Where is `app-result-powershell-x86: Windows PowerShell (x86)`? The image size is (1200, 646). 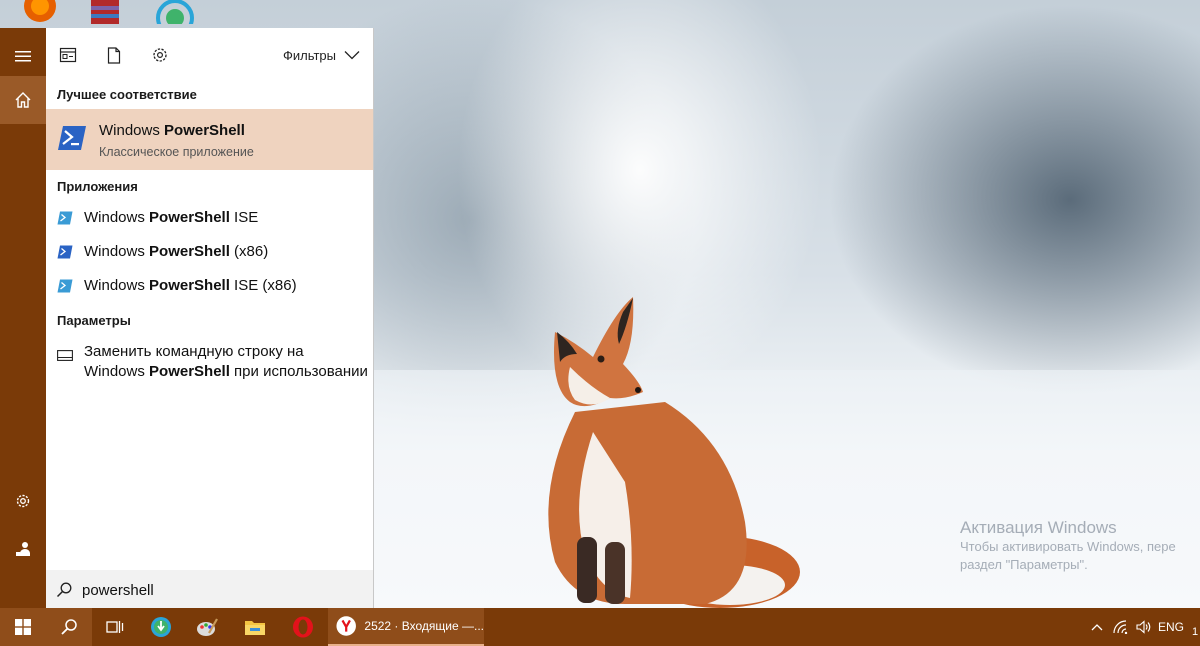 app-result-powershell-x86: Windows PowerShell (x86) is located at coordinates (209, 252).